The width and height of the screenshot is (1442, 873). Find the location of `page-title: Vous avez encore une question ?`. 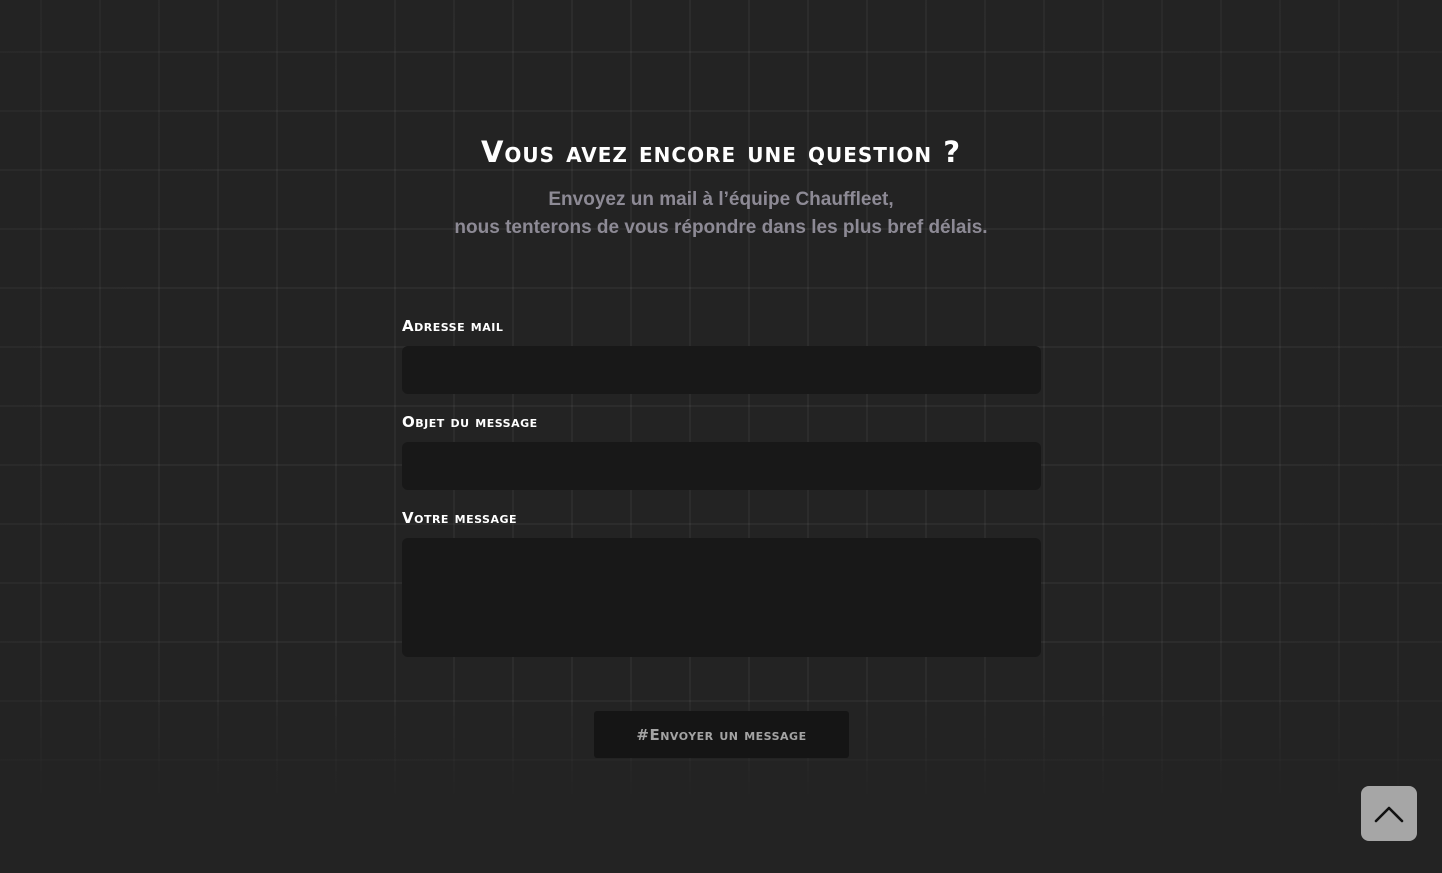

page-title: Vous avez encore une question ? is located at coordinates (721, 152).